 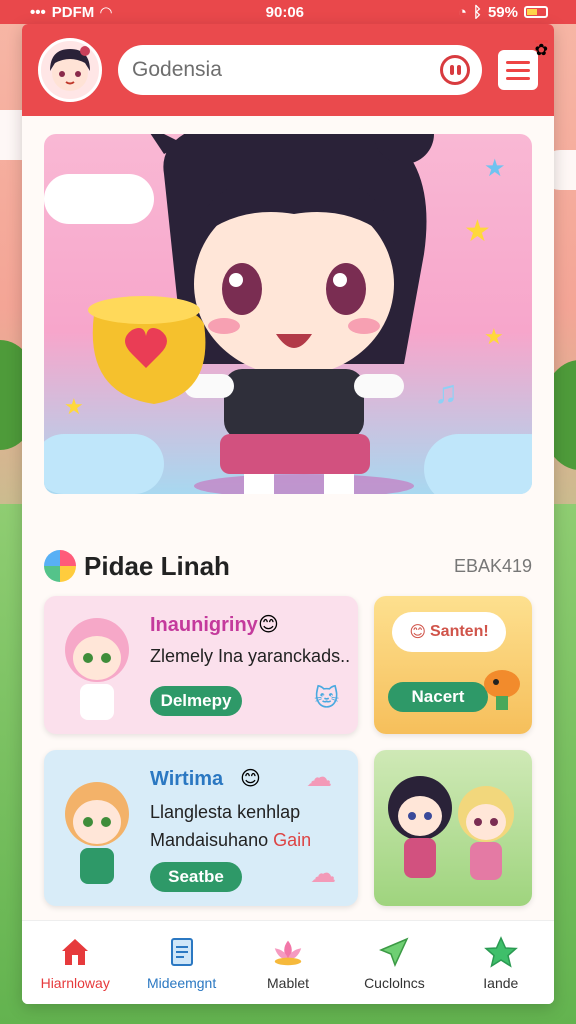 What do you see at coordinates (523, 65) in the screenshot?
I see `menu-list-button: ✿` at bounding box center [523, 65].